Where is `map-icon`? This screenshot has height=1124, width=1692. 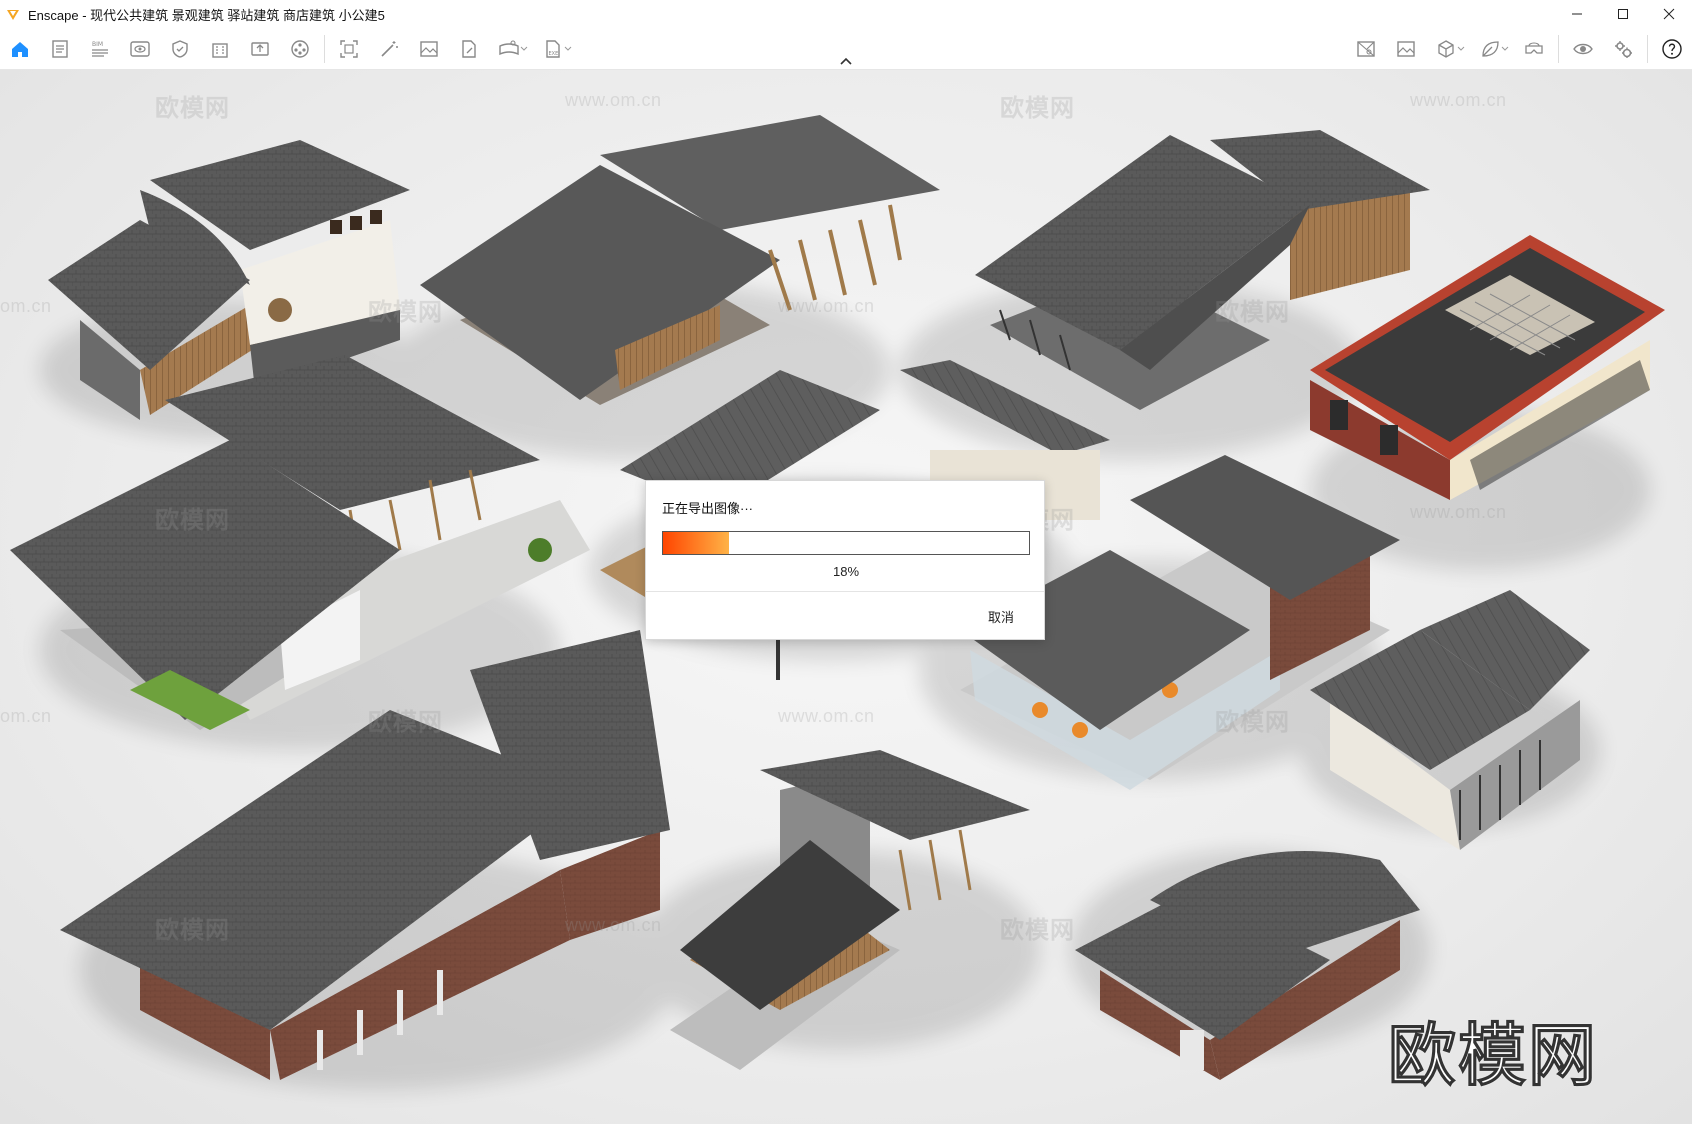 map-icon is located at coordinates (1366, 49).